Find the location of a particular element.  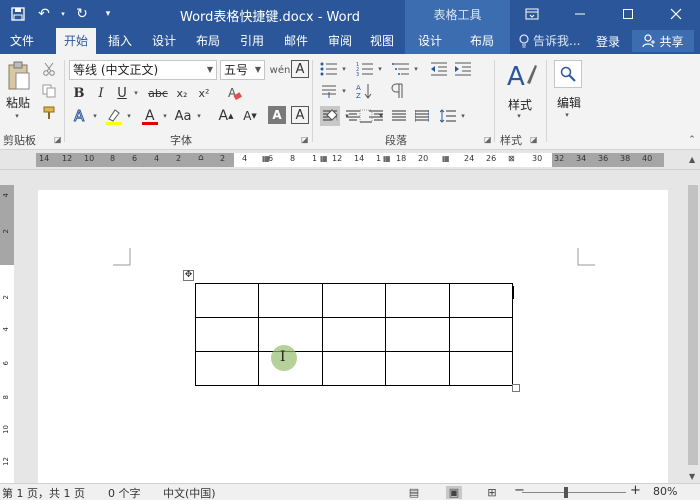

web-layout-icon: ⊞ is located at coordinates (492, 492).